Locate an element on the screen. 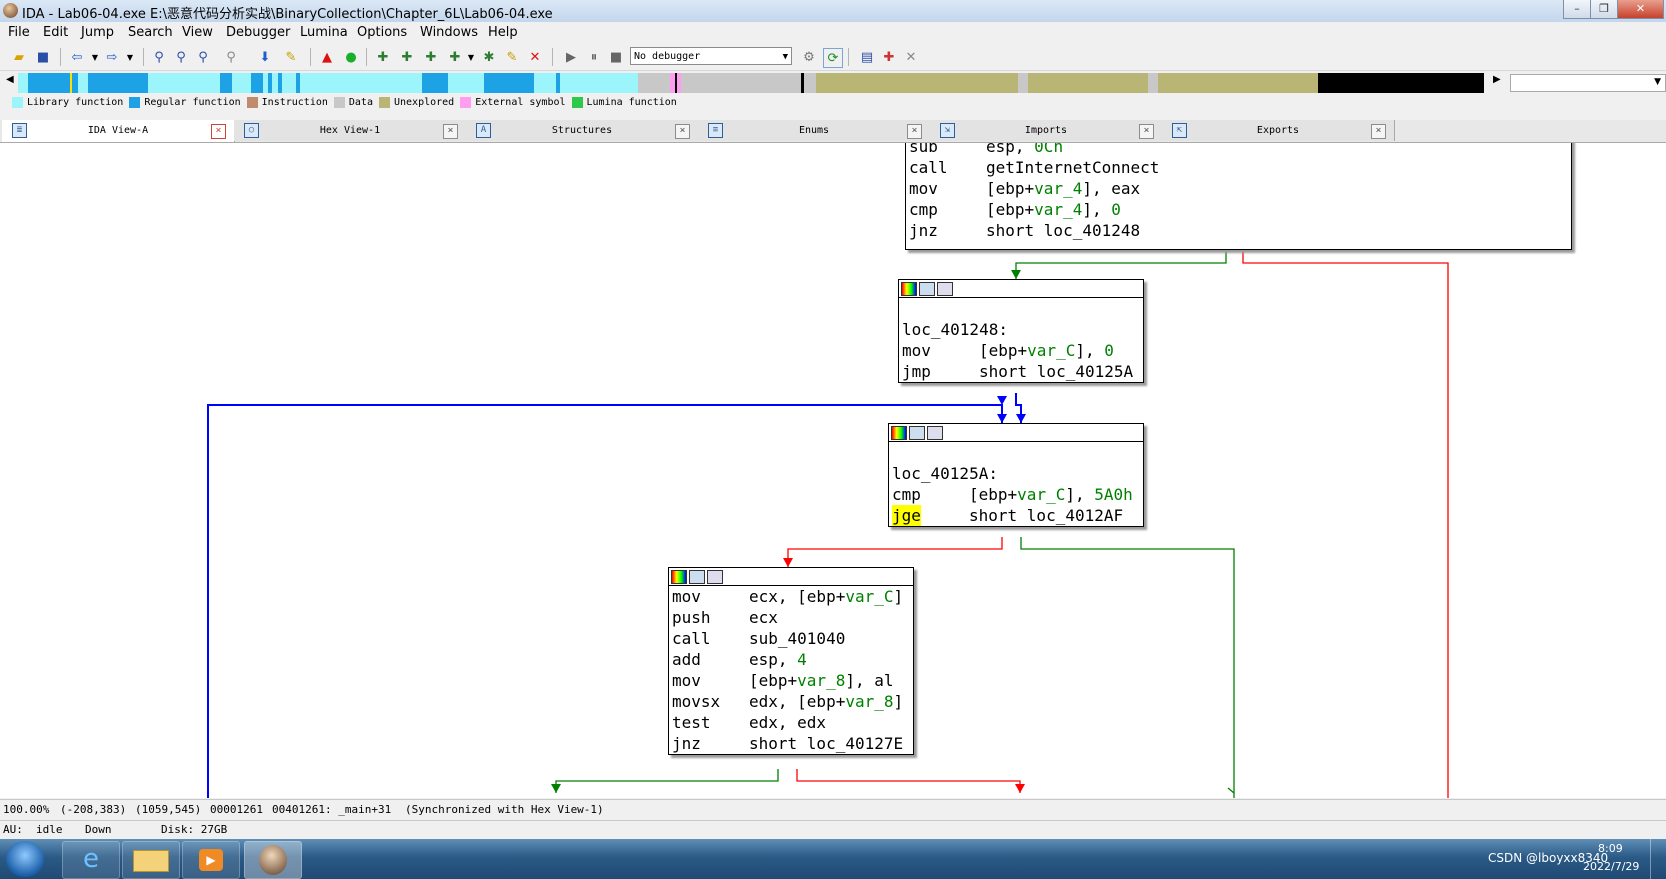 The width and height of the screenshot is (1666, 879). menu-search: Search is located at coordinates (150, 32).